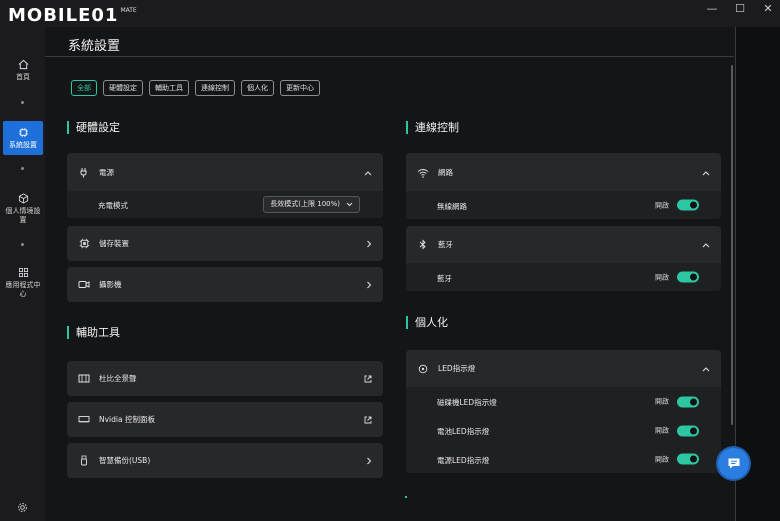  I want to click on chevron-down-icon, so click(349, 204).